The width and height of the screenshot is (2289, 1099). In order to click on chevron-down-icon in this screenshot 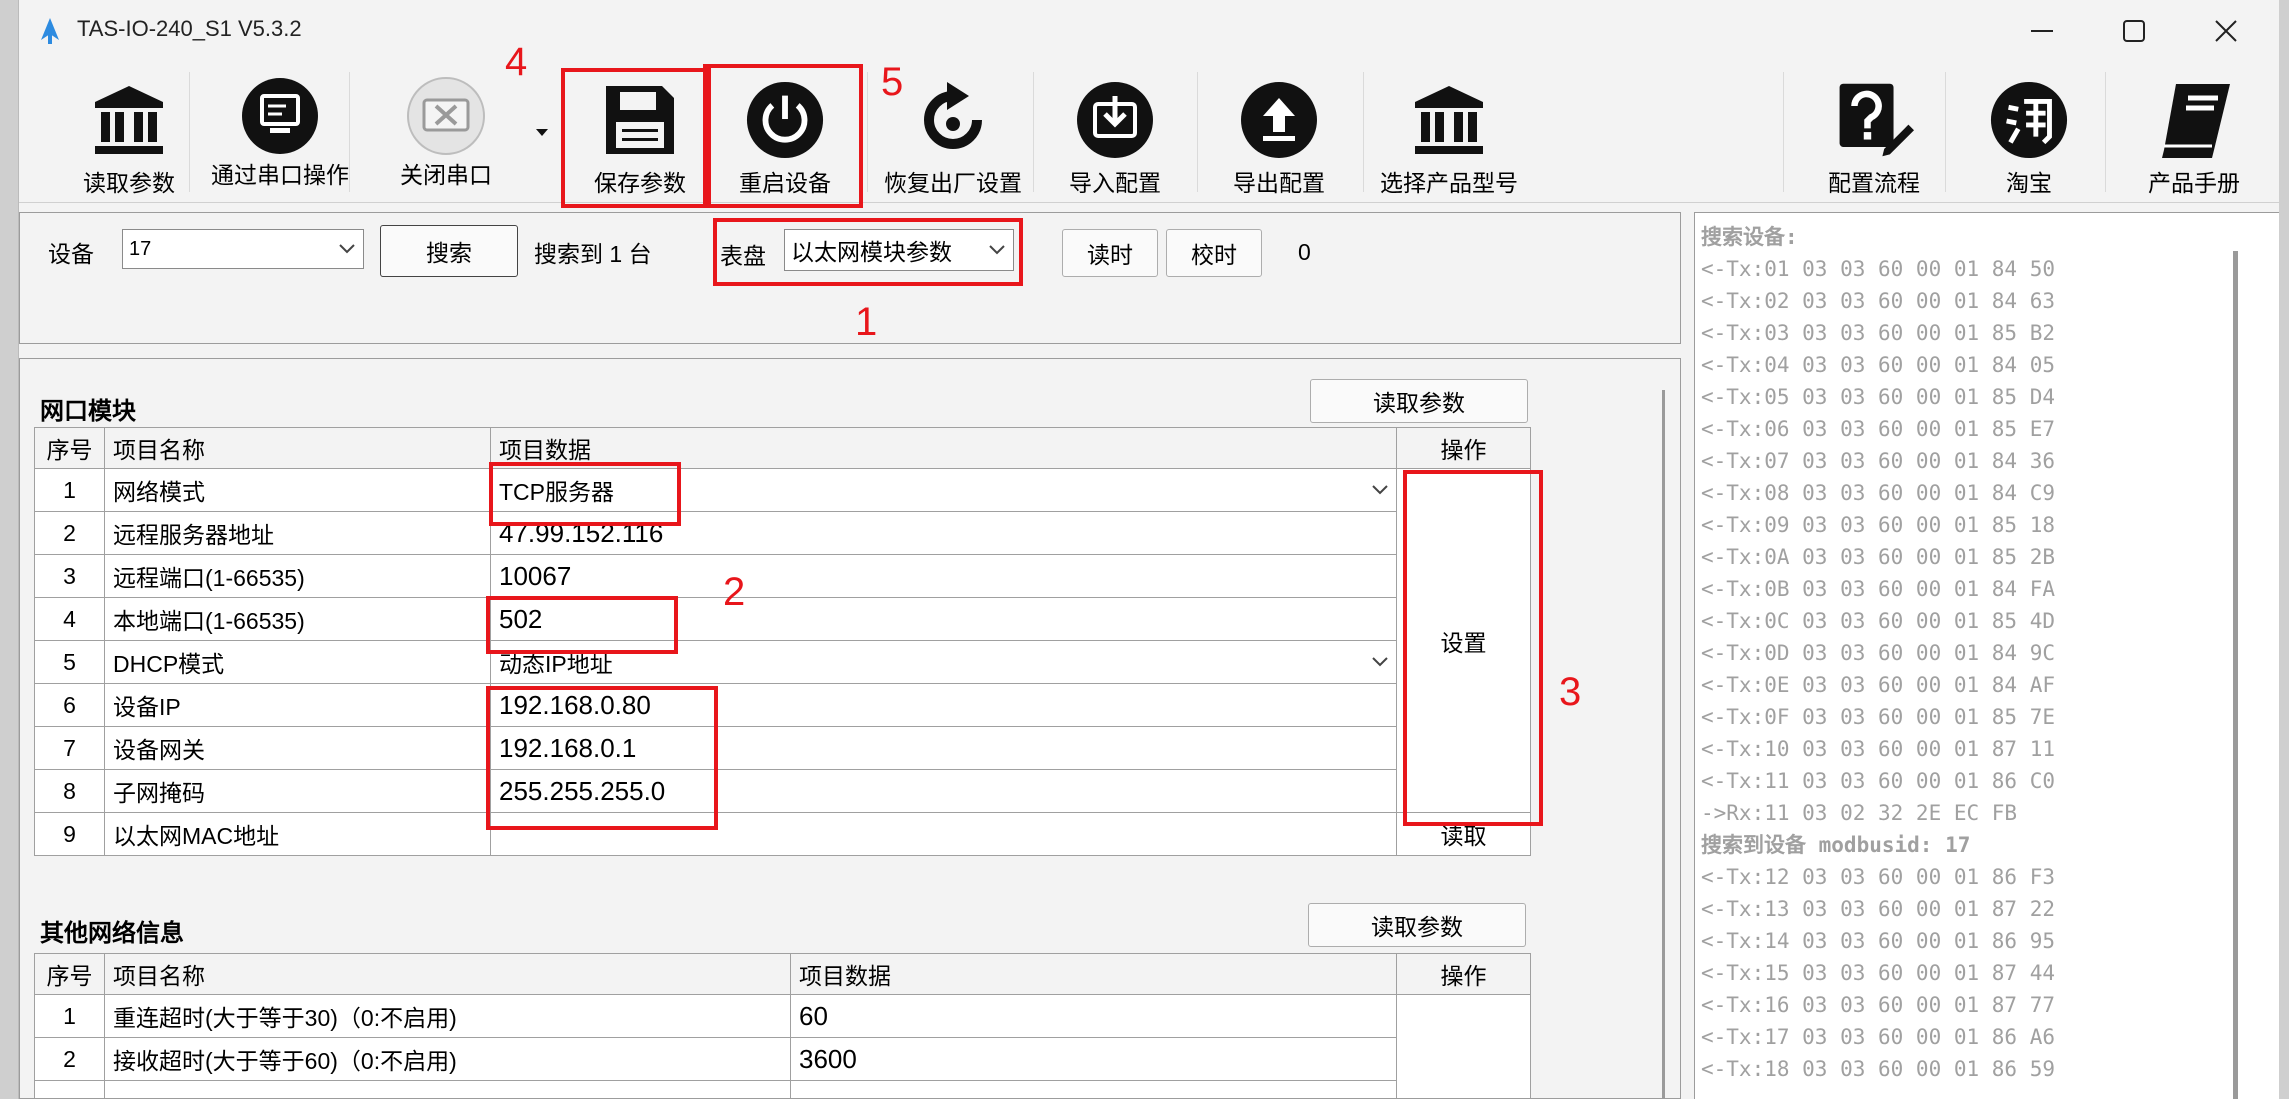, I will do `click(347, 249)`.